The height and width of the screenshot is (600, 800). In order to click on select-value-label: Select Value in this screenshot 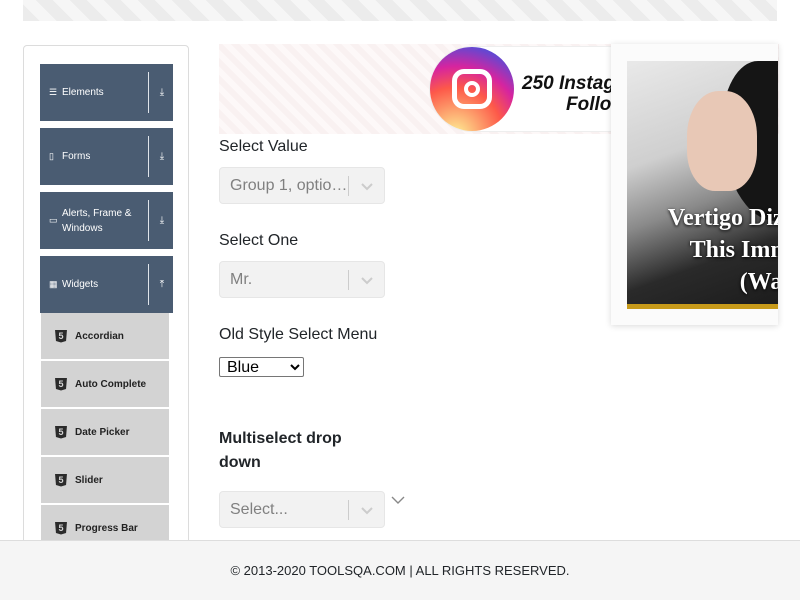, I will do `click(263, 146)`.